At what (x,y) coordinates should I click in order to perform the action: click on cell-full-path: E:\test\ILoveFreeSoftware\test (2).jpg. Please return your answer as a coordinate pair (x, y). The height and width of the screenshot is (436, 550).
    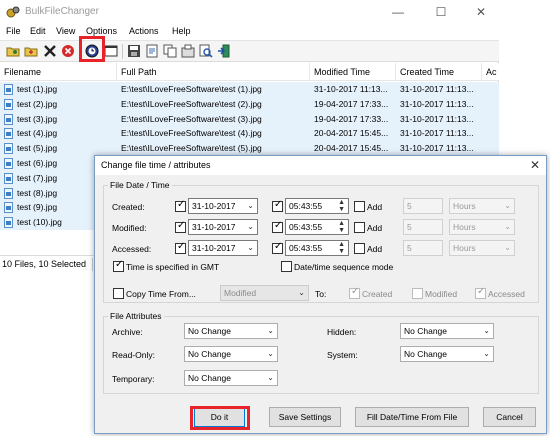
    Looking at the image, I should click on (191, 103).